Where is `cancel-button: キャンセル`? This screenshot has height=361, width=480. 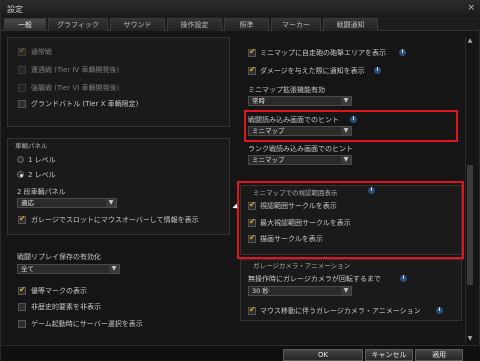 cancel-button: キャンセル is located at coordinates (389, 355).